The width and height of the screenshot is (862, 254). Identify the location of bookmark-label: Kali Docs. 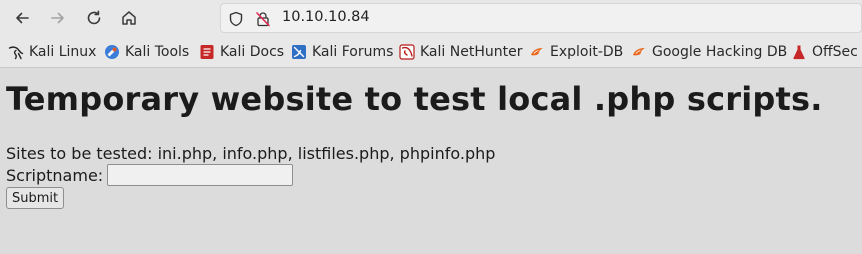
(252, 52).